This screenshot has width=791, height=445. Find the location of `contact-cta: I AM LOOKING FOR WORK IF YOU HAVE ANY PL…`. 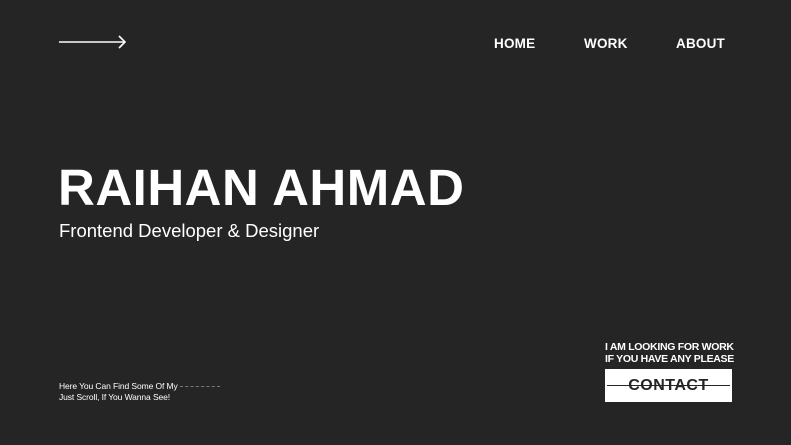

contact-cta: I AM LOOKING FOR WORK IF YOU HAVE ANY PL… is located at coordinates (669, 371).